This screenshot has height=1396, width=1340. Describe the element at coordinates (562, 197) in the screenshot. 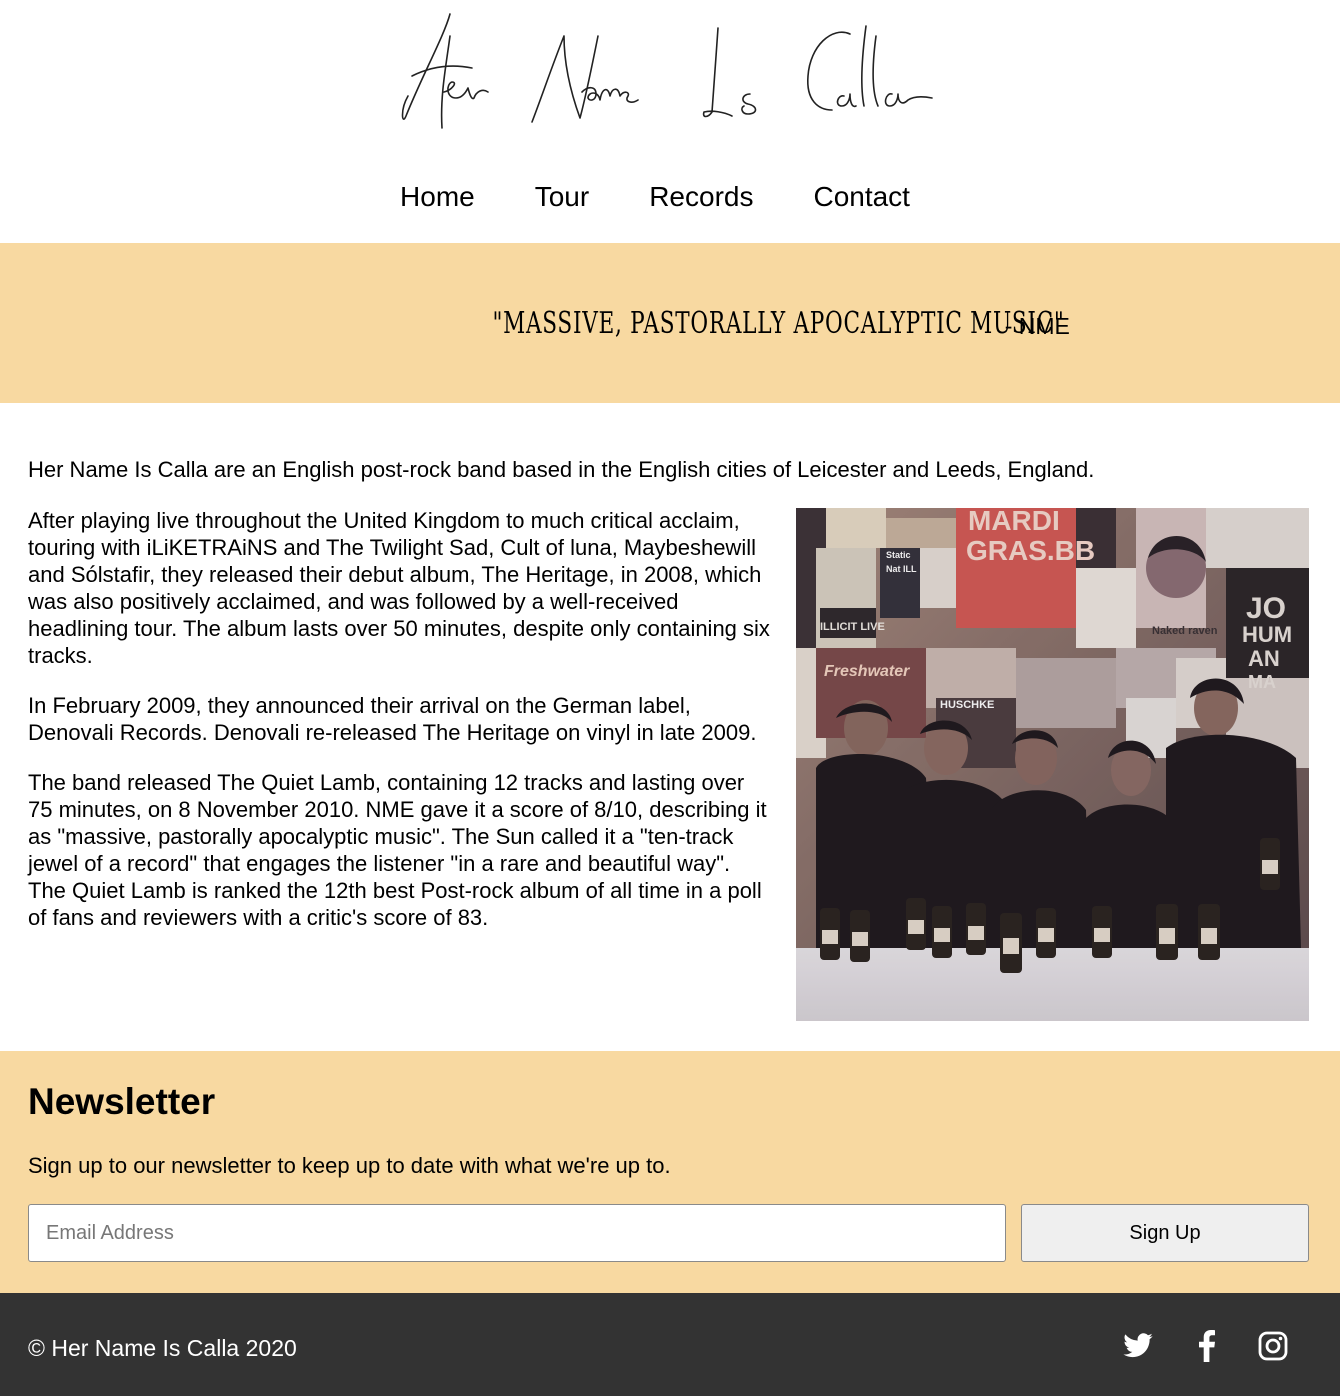

I see `nav-tour: Tour` at that location.